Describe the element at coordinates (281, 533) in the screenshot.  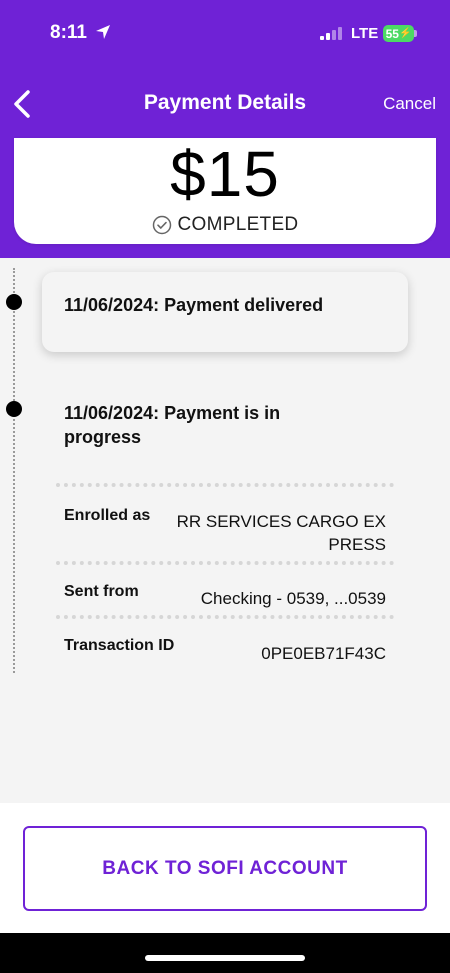
I see `enrolled-value: RR SERVICES CARGO EX PRESS` at that location.